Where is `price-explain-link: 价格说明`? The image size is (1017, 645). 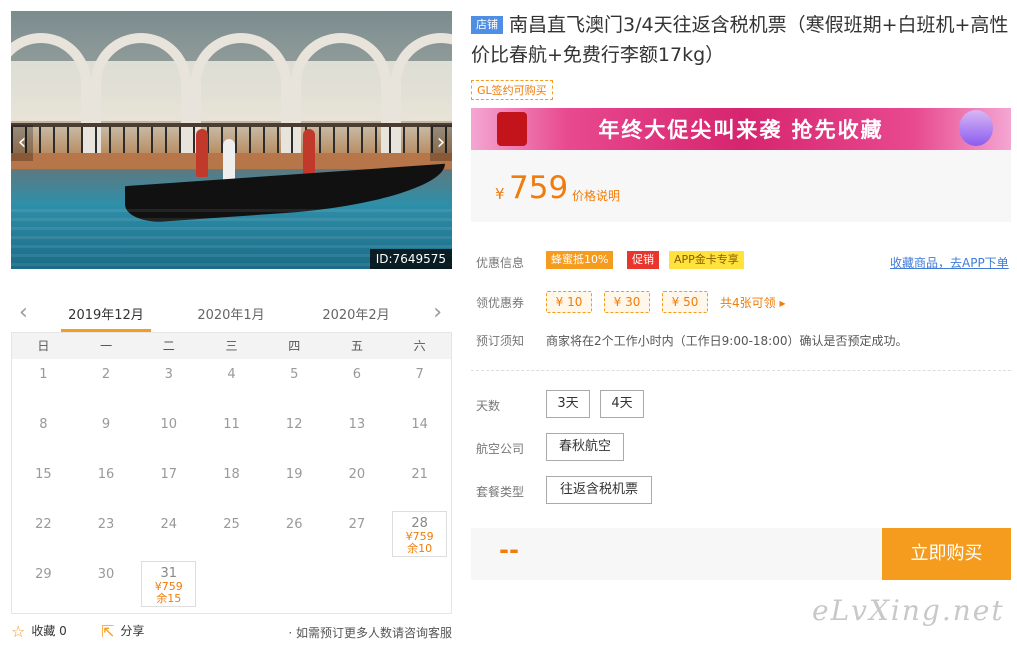 price-explain-link: 价格说明 is located at coordinates (596, 195).